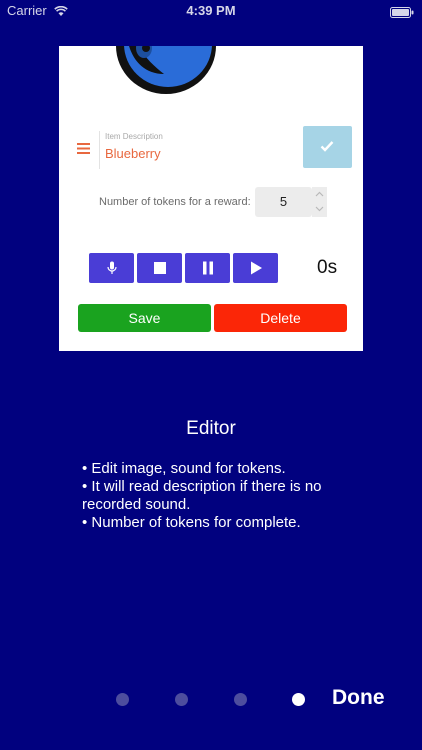 The image size is (422, 750). Describe the element at coordinates (319, 194) in the screenshot. I see `chevron-up-icon` at that location.